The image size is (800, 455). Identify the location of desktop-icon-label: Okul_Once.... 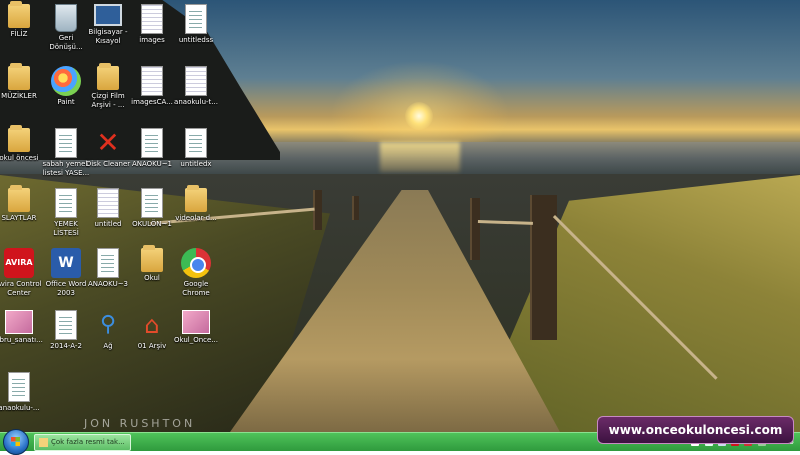
(195, 340).